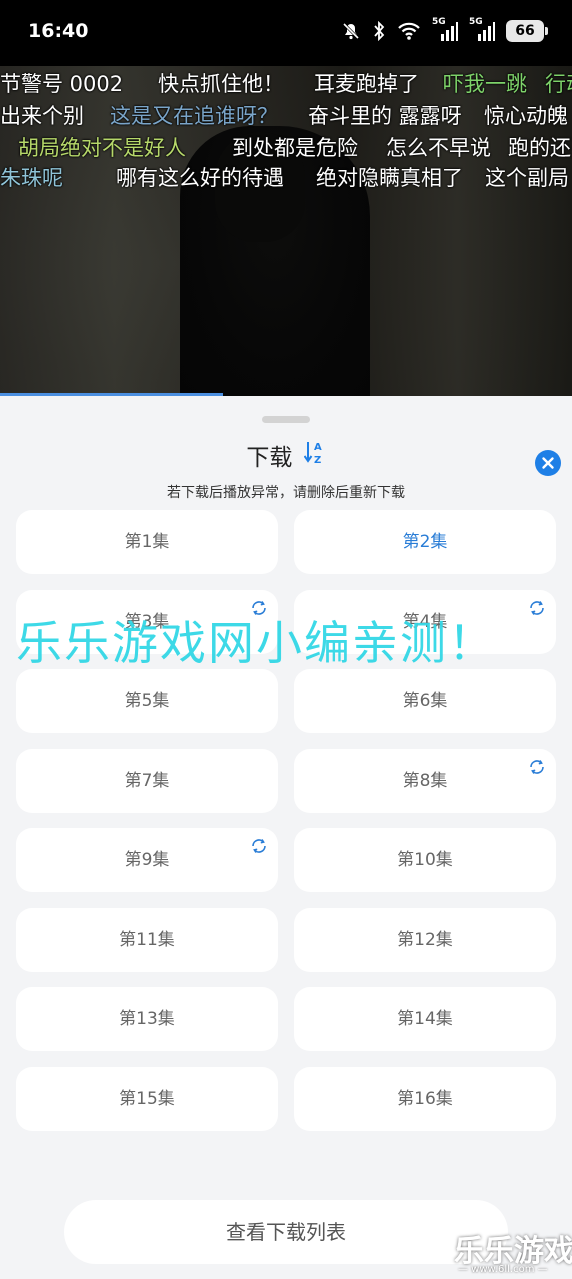 The width and height of the screenshot is (572, 1279). I want to click on episode-label: 第16集, so click(425, 1098).